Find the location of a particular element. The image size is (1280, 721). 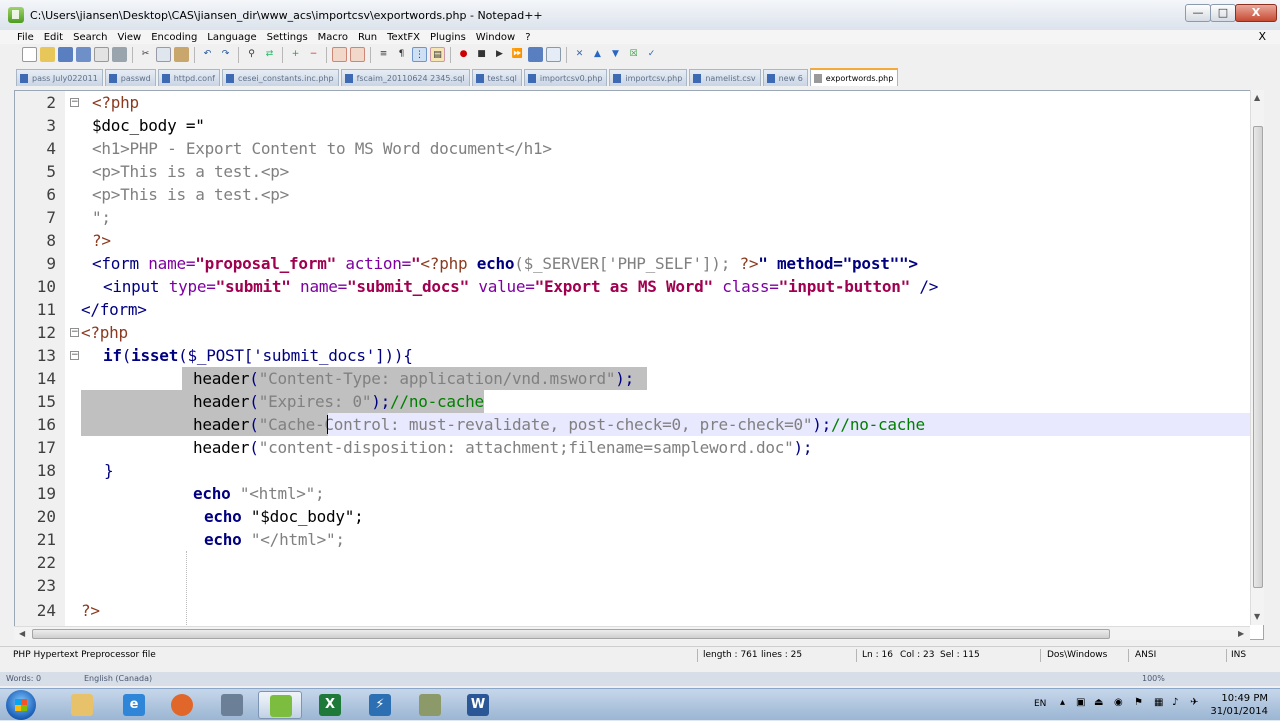

code-token: <input is located at coordinates (136, 286).